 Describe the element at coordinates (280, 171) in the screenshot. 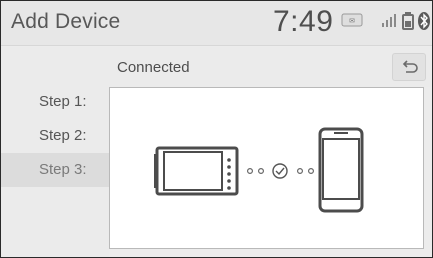

I see `check-circle-icon` at that location.